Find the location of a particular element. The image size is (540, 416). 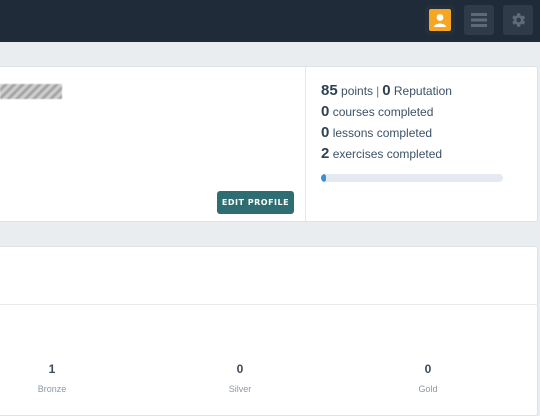

profile-button is located at coordinates (440, 20).